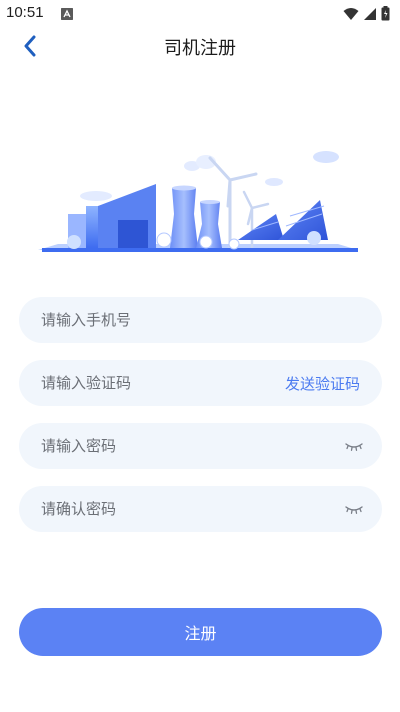  What do you see at coordinates (200, 632) in the screenshot?
I see `register-button: 注册` at bounding box center [200, 632].